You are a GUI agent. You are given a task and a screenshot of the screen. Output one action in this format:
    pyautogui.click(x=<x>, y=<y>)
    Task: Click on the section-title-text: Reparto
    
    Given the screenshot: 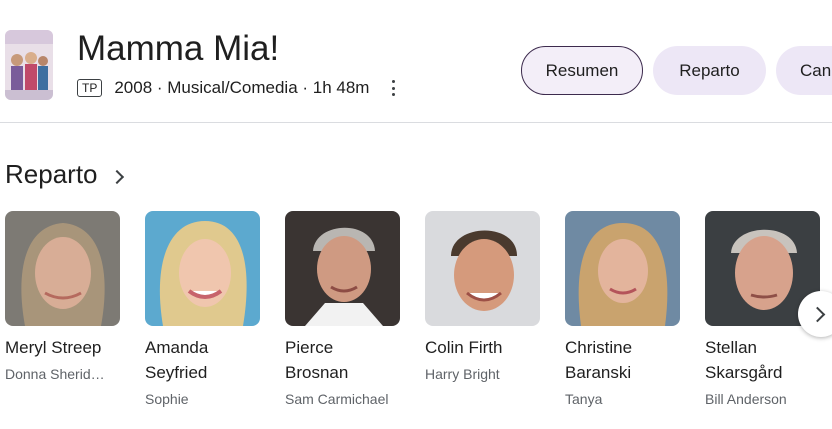 What is the action you would take?
    pyautogui.click(x=51, y=174)
    